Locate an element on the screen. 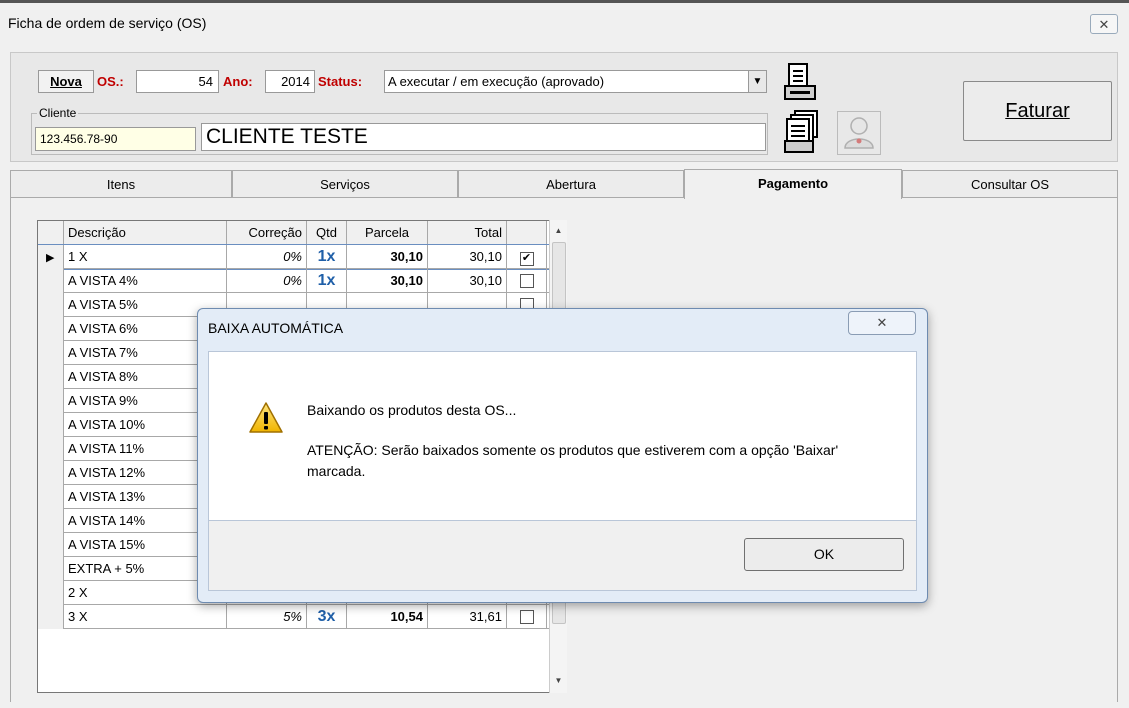 This screenshot has height=708, width=1129. user-avatar-icon is located at coordinates (859, 133).